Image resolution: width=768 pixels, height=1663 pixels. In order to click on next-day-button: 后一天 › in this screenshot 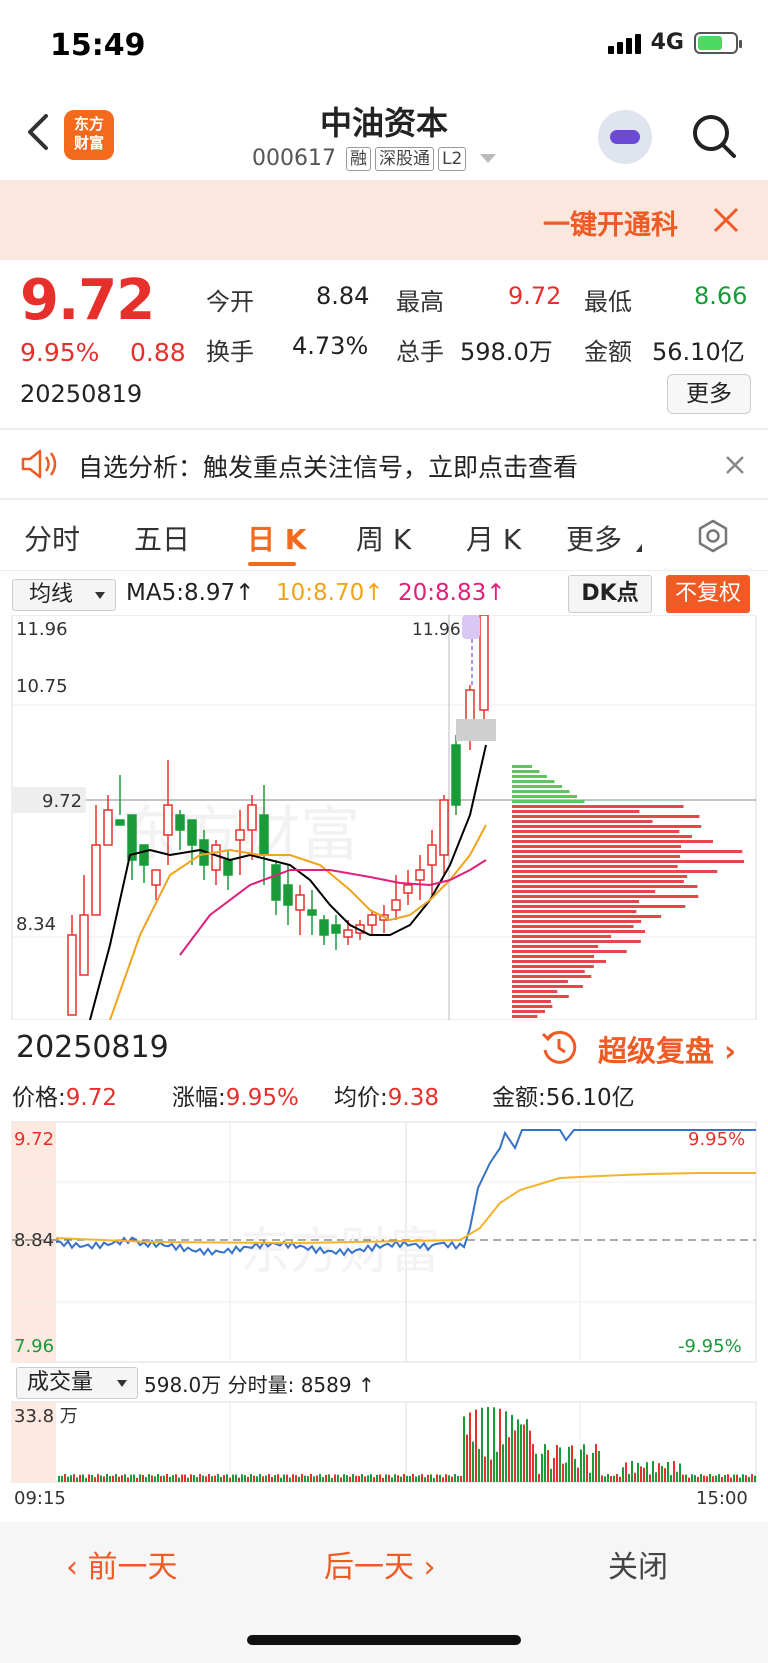, I will do `click(380, 1564)`.